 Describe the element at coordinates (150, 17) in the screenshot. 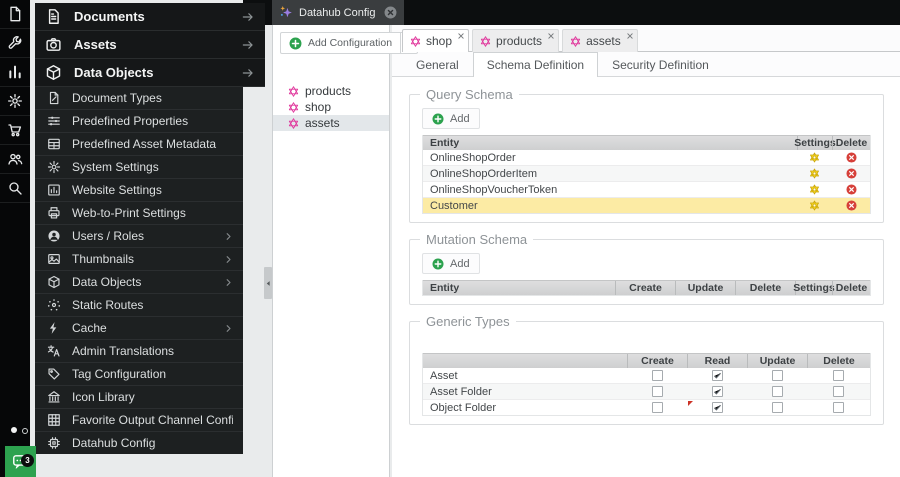

I see `accordion-documents: Documents` at that location.